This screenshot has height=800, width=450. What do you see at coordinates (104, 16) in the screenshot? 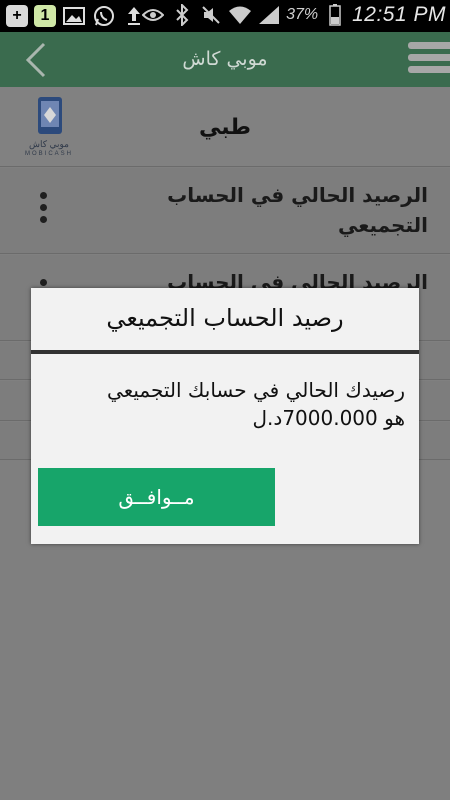
I see `whatsapp-icon` at bounding box center [104, 16].